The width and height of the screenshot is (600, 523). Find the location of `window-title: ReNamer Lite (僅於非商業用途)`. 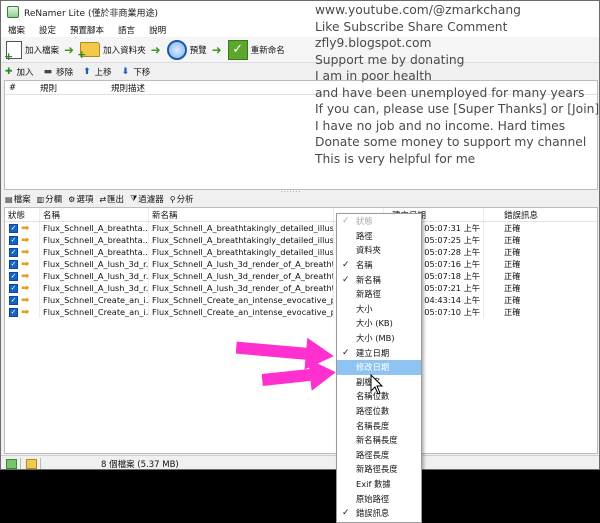

window-title: ReNamer Lite (僅於非商業用途) is located at coordinates (91, 13).